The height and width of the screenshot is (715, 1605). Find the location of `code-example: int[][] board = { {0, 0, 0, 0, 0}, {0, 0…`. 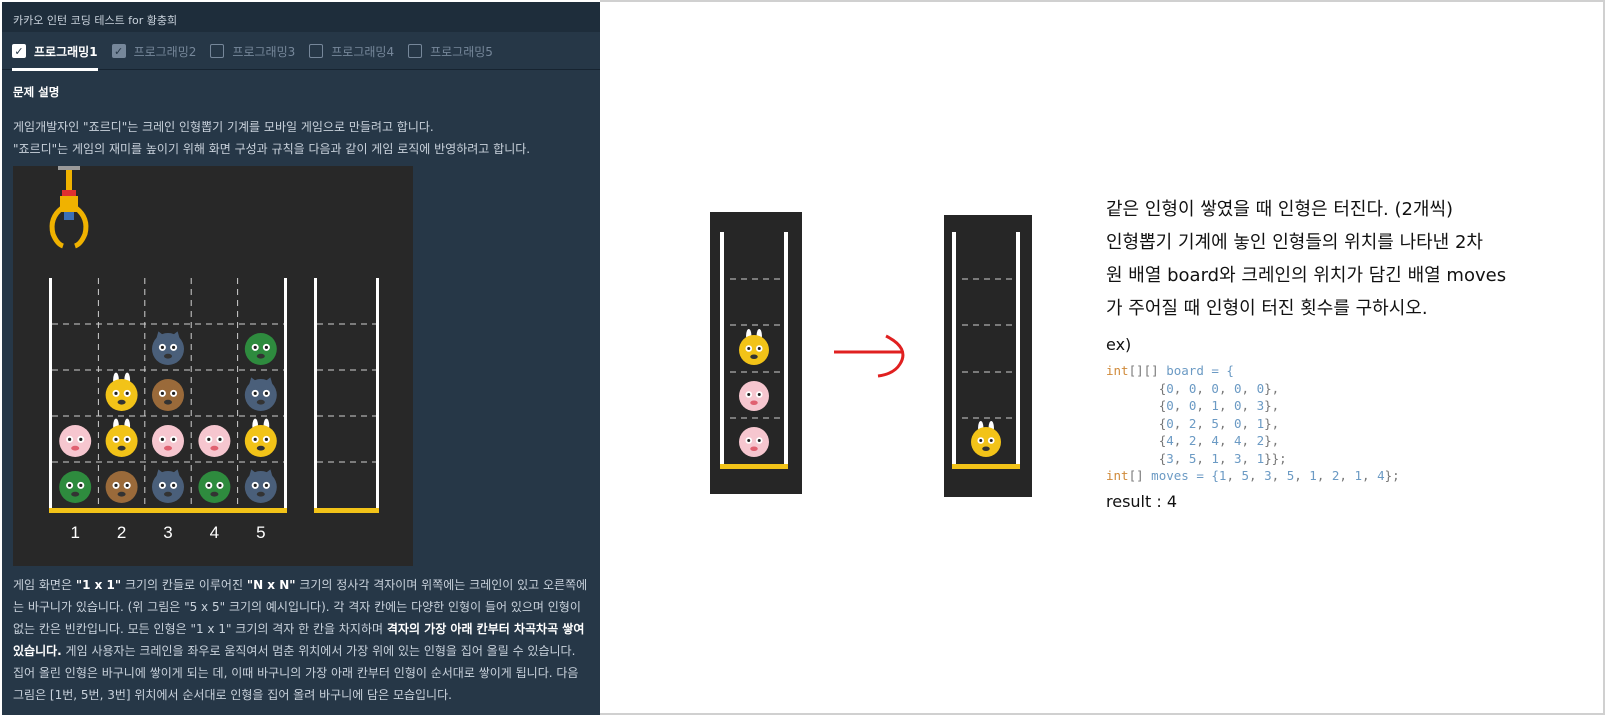

code-example: int[][] board = { {0, 0, 0, 0, 0}, {0, 0… is located at coordinates (1253, 423).